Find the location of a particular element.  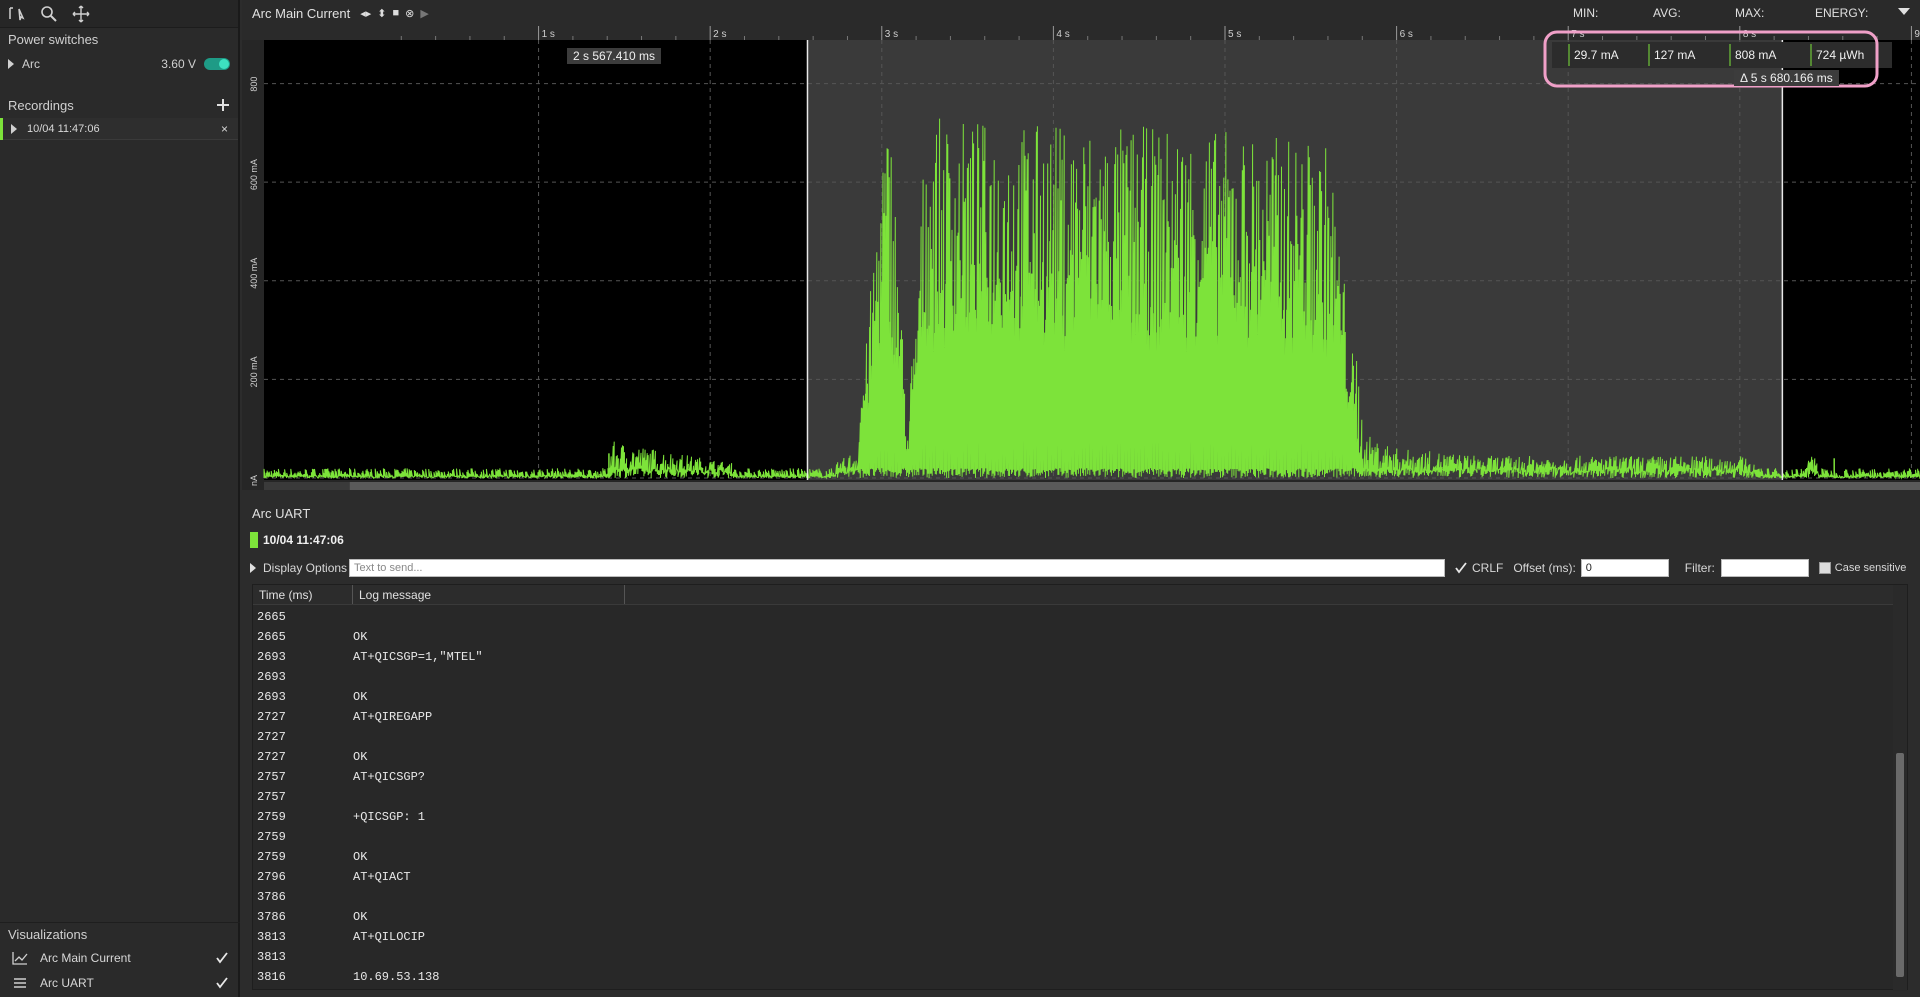

x-tick-label: 5 s is located at coordinates (1234, 34).